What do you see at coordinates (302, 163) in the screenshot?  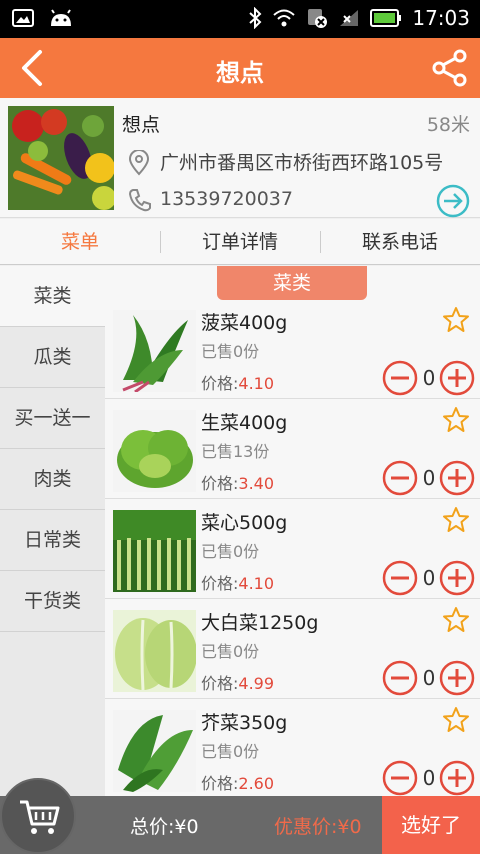 I see `shop-address: 广州市番禺区市桥街西环路105号` at bounding box center [302, 163].